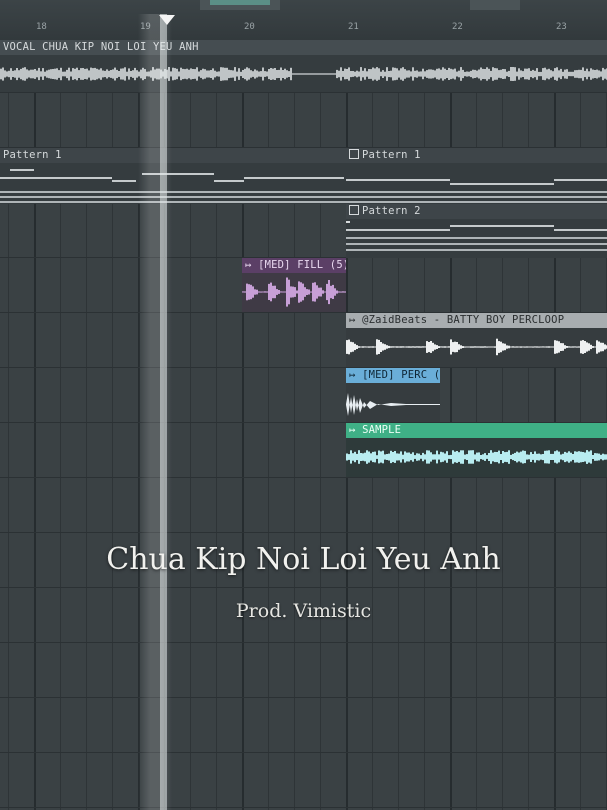 The image size is (607, 810). Describe the element at coordinates (391, 211) in the screenshot. I see `clip-label: Pattern 2` at that location.